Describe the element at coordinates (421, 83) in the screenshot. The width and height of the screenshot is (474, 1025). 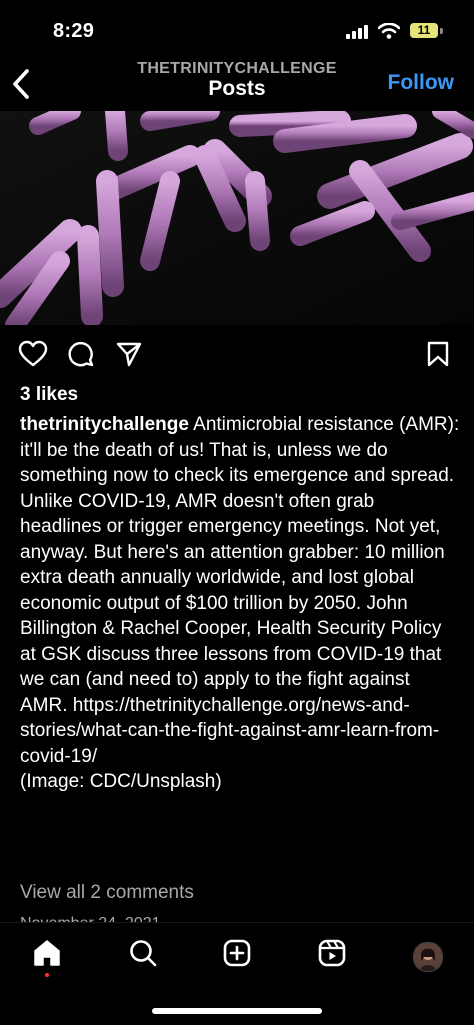
I see `follow-button: Follow` at that location.